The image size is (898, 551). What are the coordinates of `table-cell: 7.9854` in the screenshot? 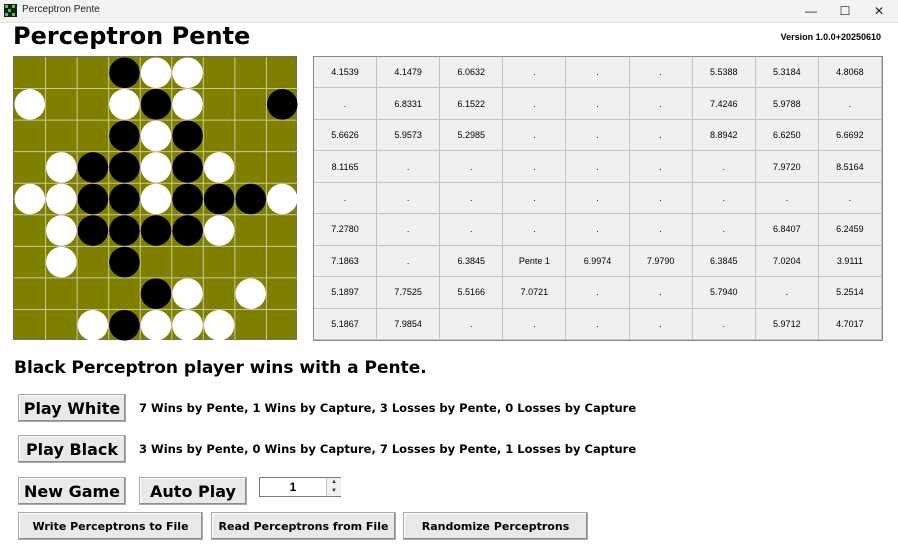 It's located at (409, 324).